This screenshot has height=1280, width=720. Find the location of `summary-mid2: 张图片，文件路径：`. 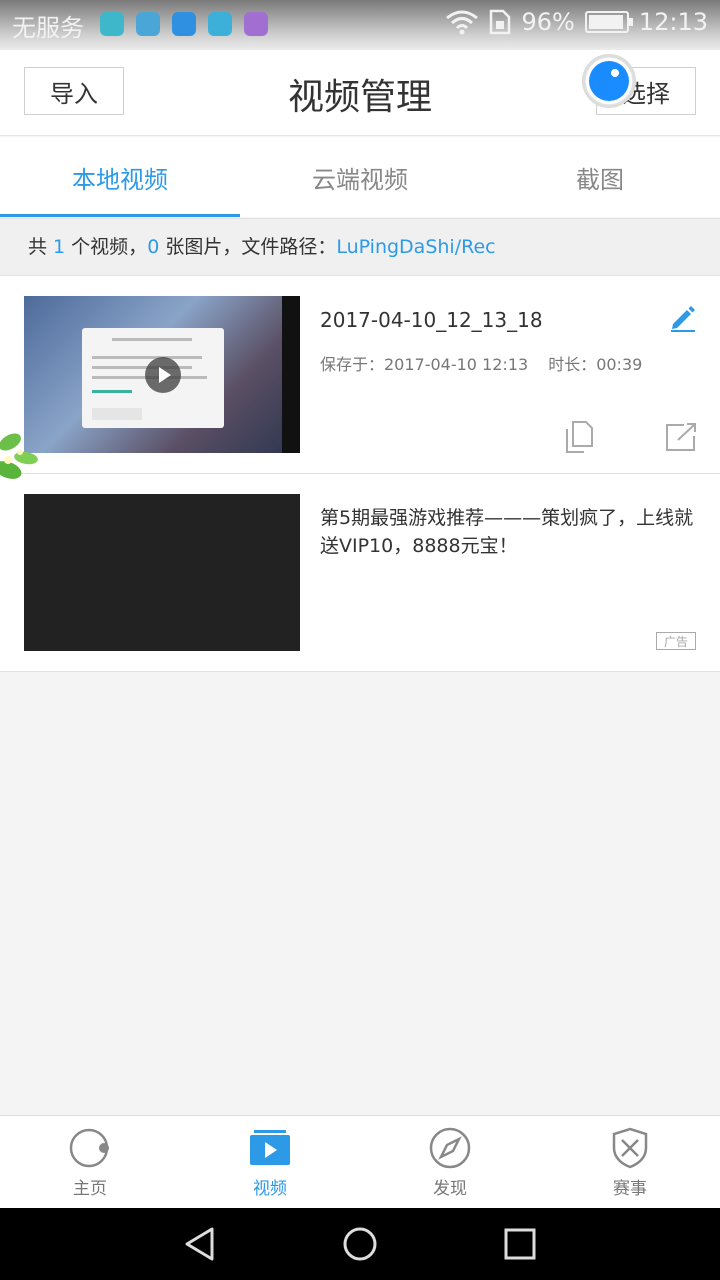

summary-mid2: 张图片，文件路径： is located at coordinates (248, 247).